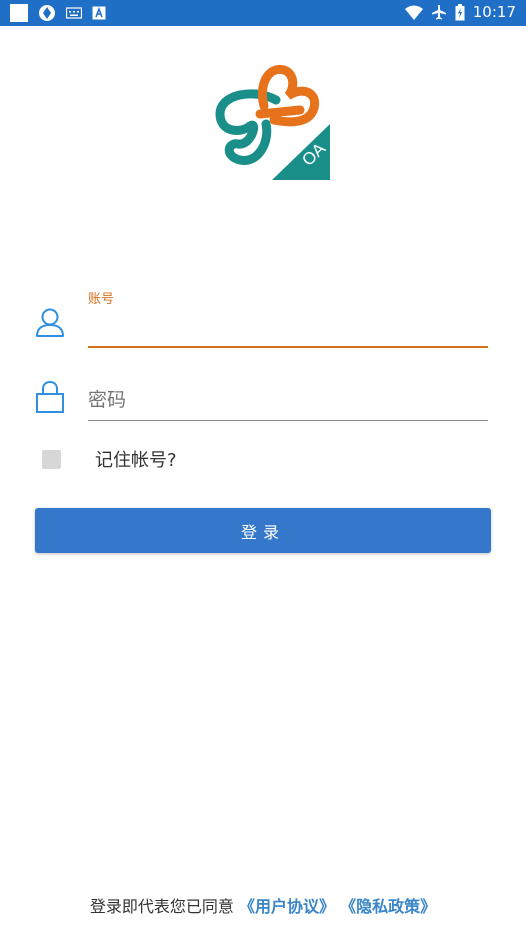  I want to click on password-underline, so click(288, 420).